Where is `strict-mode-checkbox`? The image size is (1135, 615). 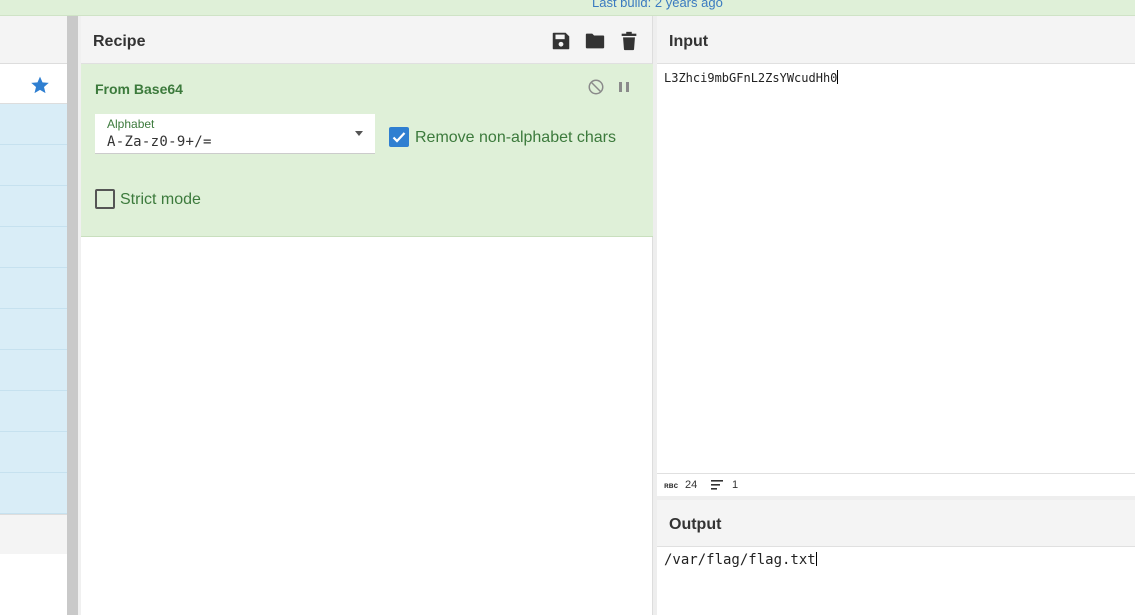 strict-mode-checkbox is located at coordinates (105, 199).